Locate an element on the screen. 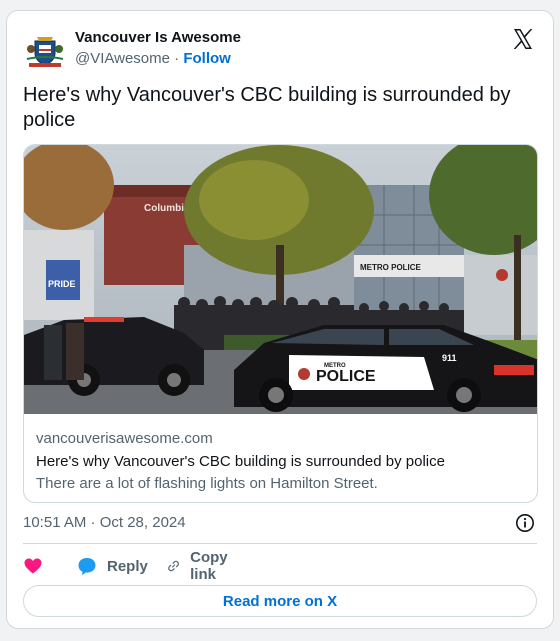  car-police-lettering: POLICE is located at coordinates (346, 376).